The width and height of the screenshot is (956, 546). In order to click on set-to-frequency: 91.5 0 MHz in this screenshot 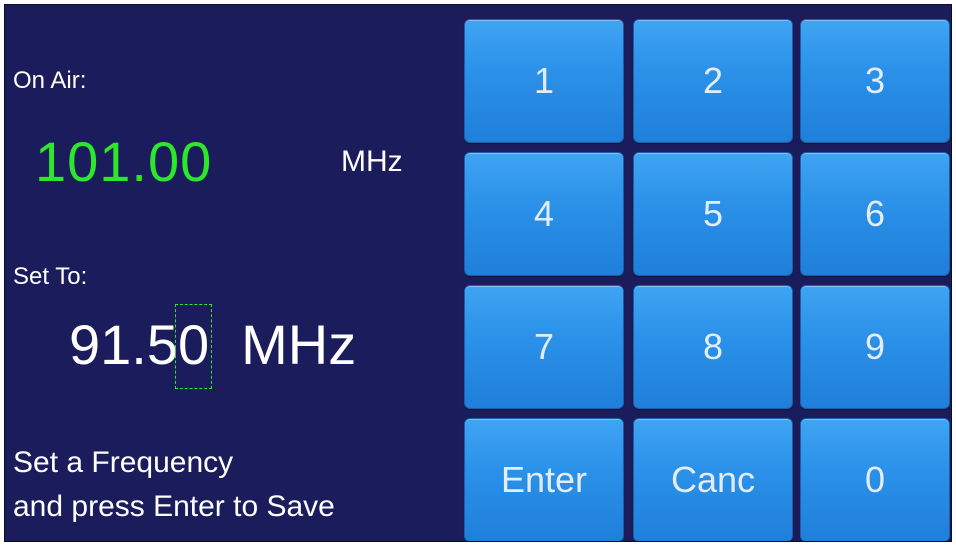, I will do `click(213, 346)`.